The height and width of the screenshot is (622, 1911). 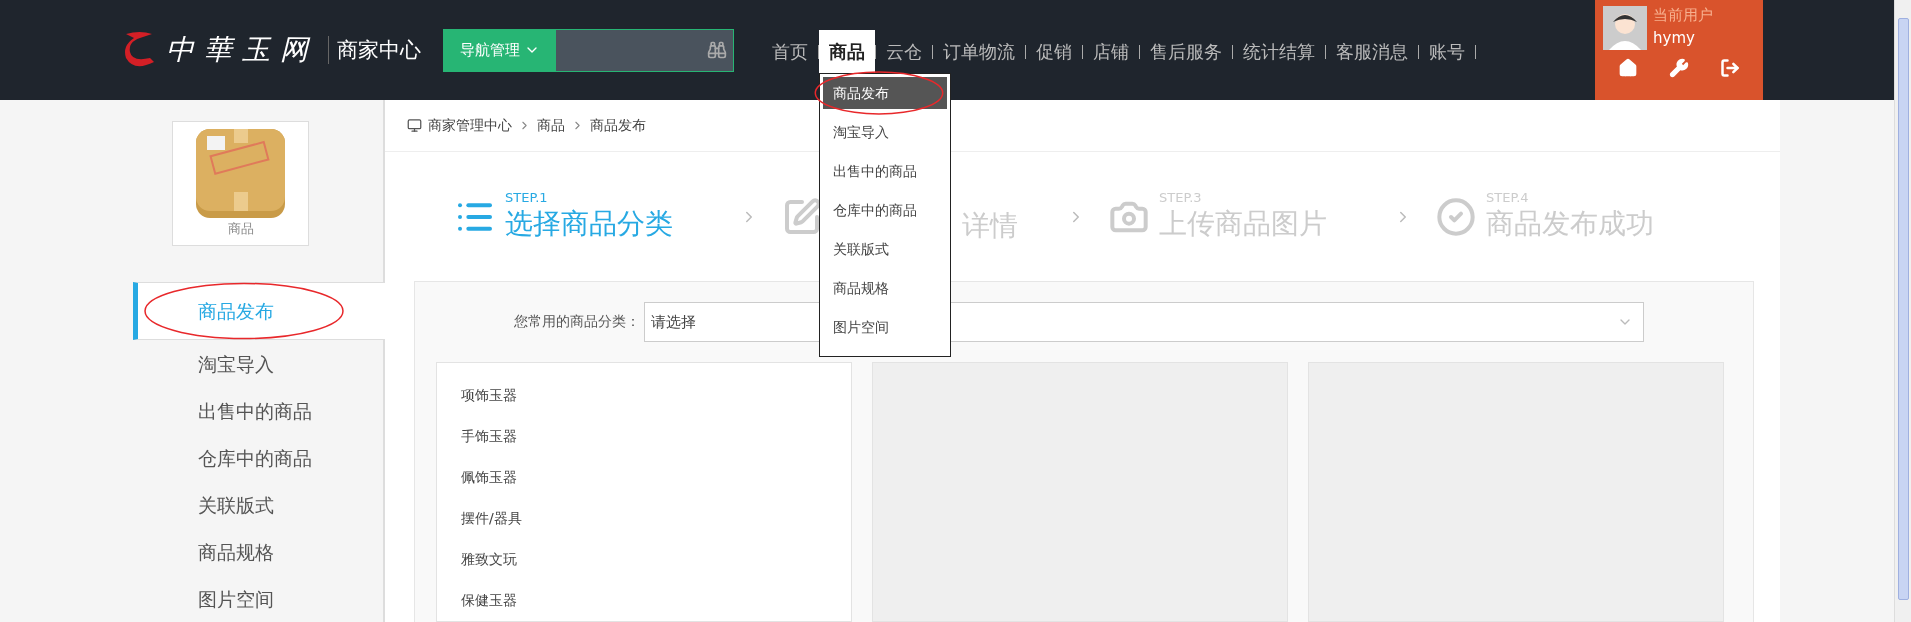 What do you see at coordinates (259, 363) in the screenshot?
I see `sidebar-item: 淘宝导入` at bounding box center [259, 363].